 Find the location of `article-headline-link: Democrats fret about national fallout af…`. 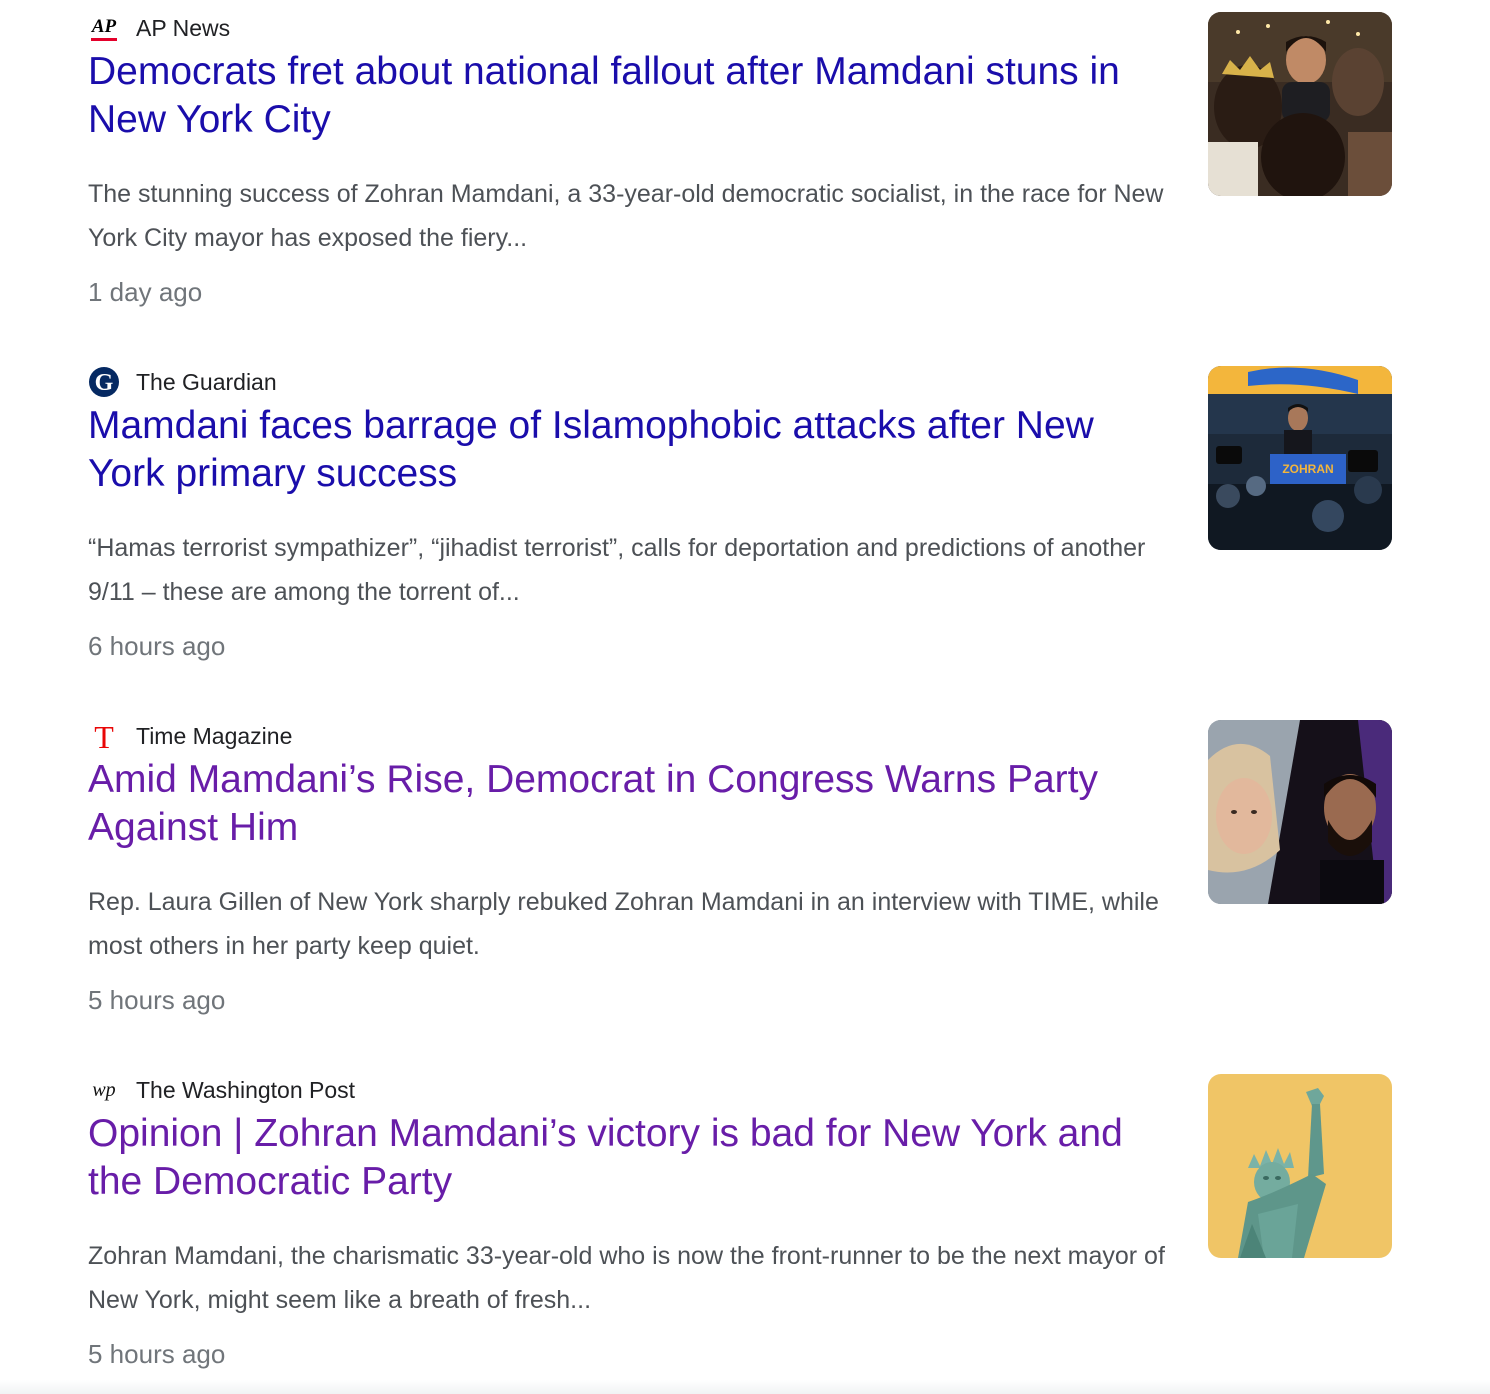

article-headline-link: Democrats fret about national fallout af… is located at coordinates (633, 96).